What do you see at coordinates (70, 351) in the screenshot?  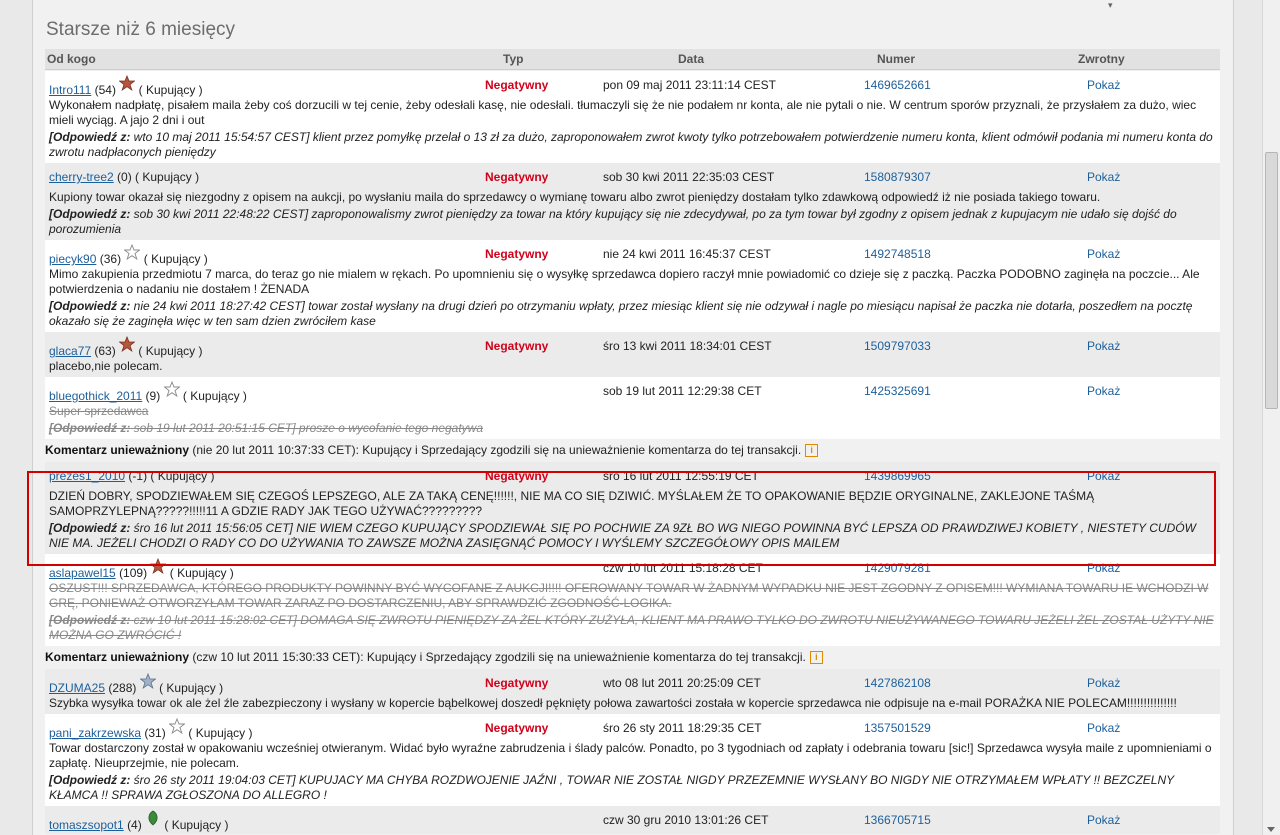 I see `user-link: glaca77` at bounding box center [70, 351].